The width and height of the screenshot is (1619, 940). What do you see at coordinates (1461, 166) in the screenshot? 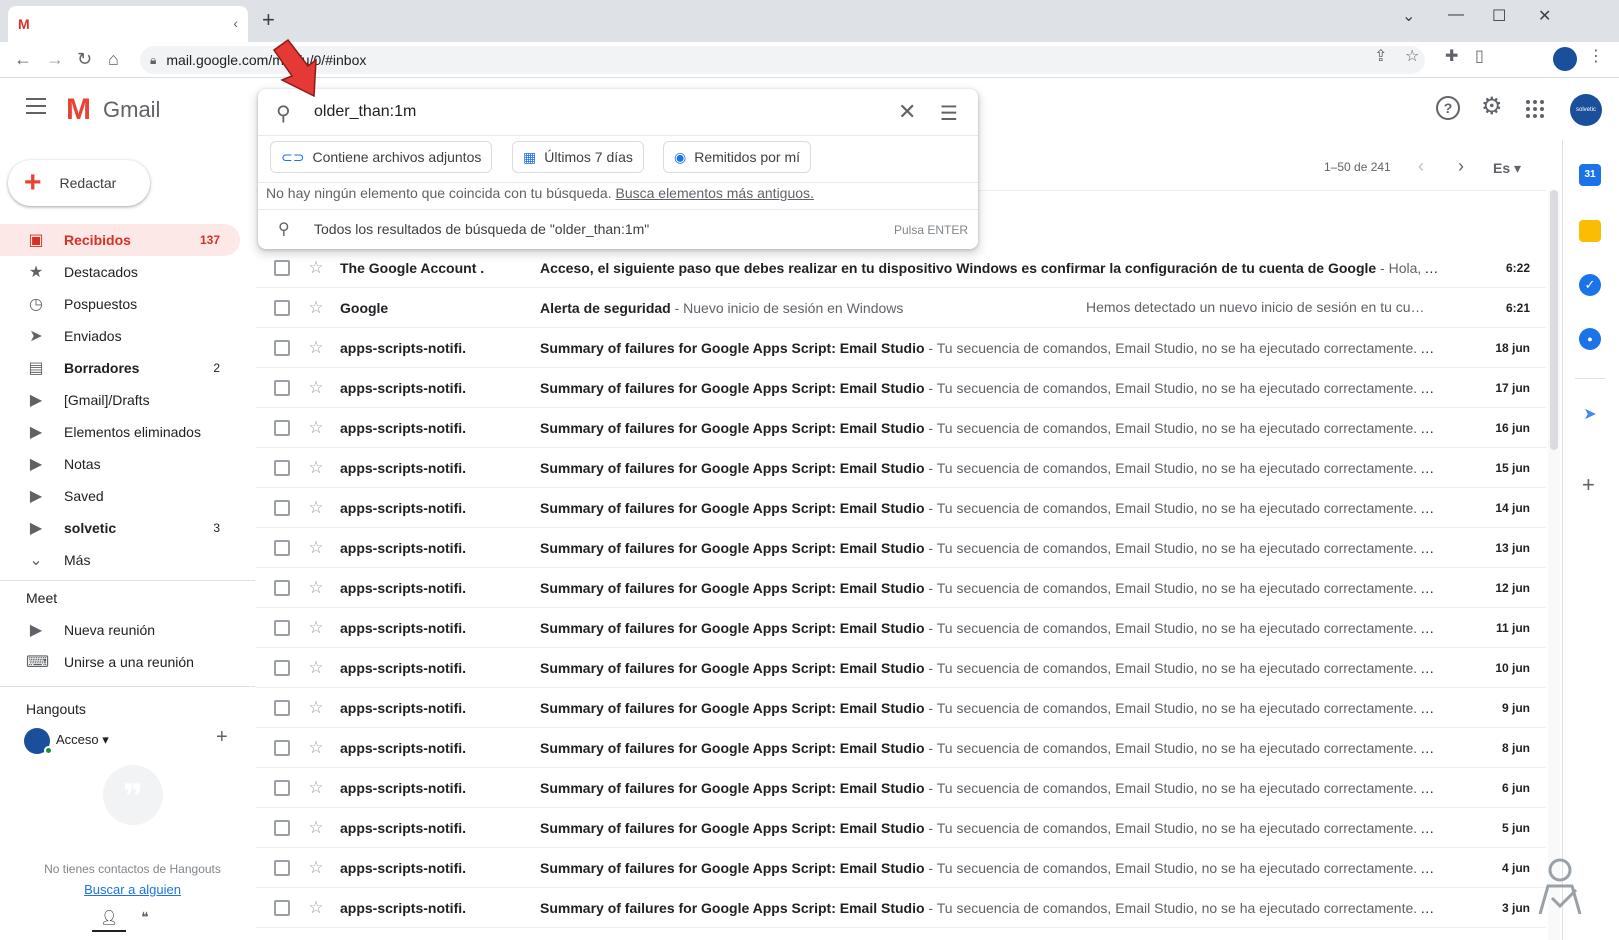
I see `next-page-icon: ›` at bounding box center [1461, 166].